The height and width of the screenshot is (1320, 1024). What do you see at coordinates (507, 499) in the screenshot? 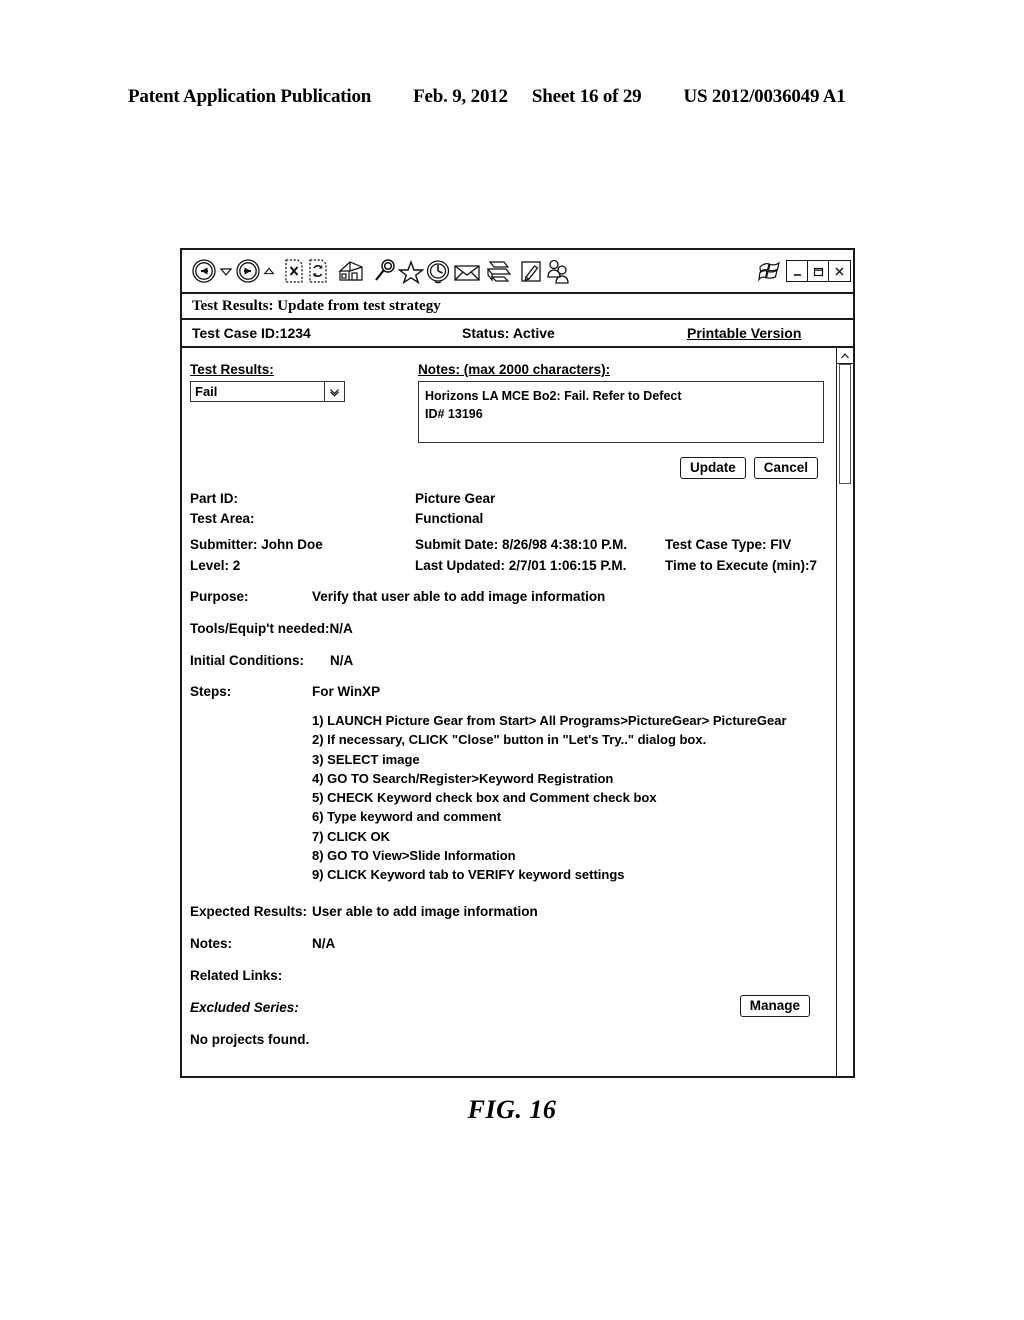
I see `part-id-row: Part ID: Picture Gear` at bounding box center [507, 499].